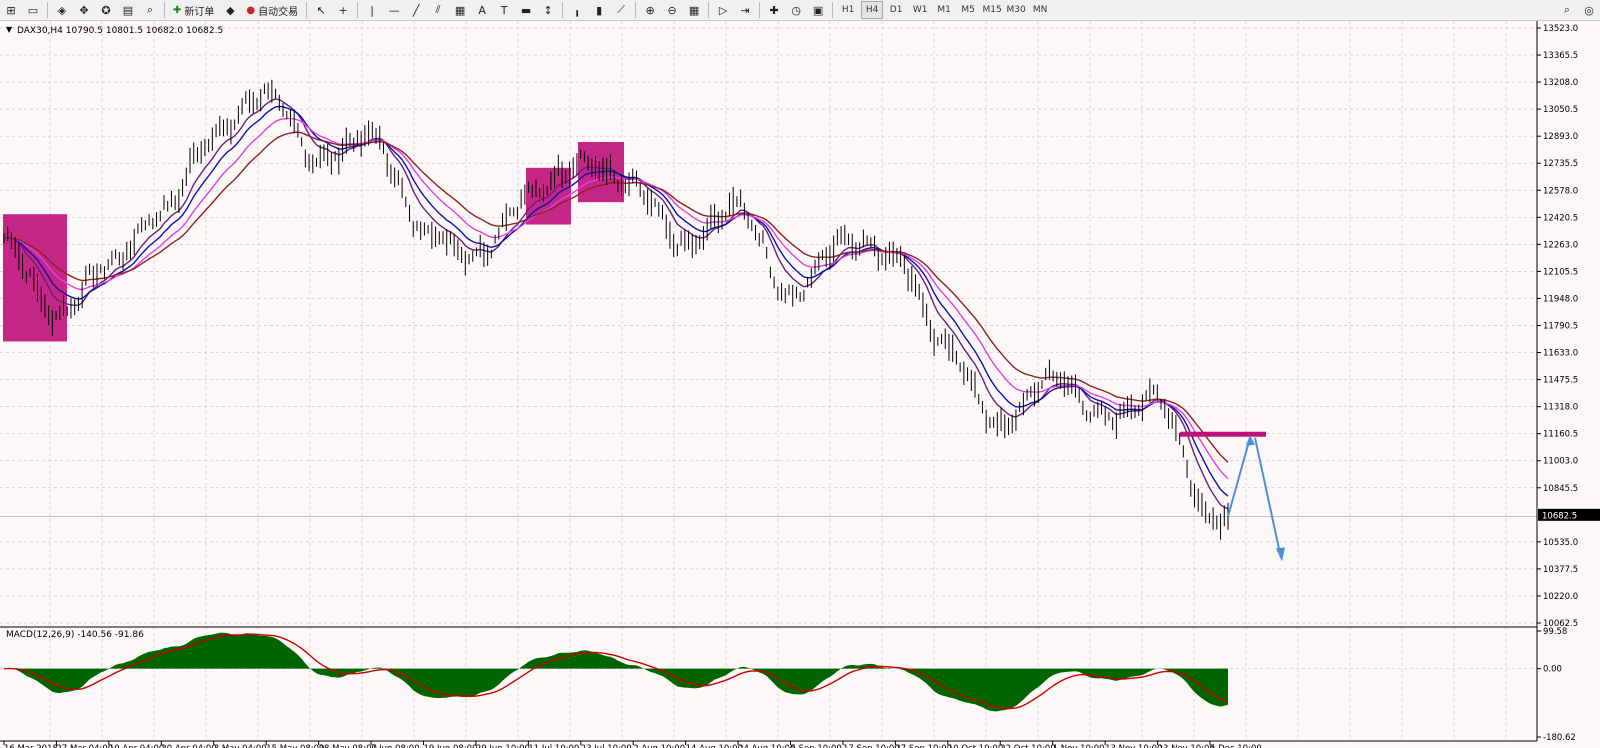 The width and height of the screenshot is (1600, 748). I want to click on new-order-button: ✚ 新订单, so click(193, 10).